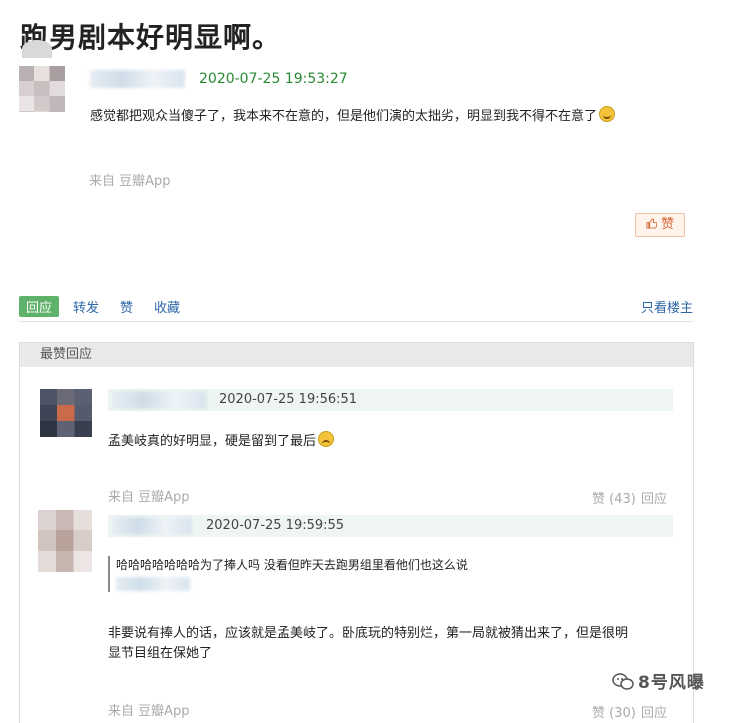 The image size is (732, 723). Describe the element at coordinates (86, 306) in the screenshot. I see `repost-link: 转发` at that location.